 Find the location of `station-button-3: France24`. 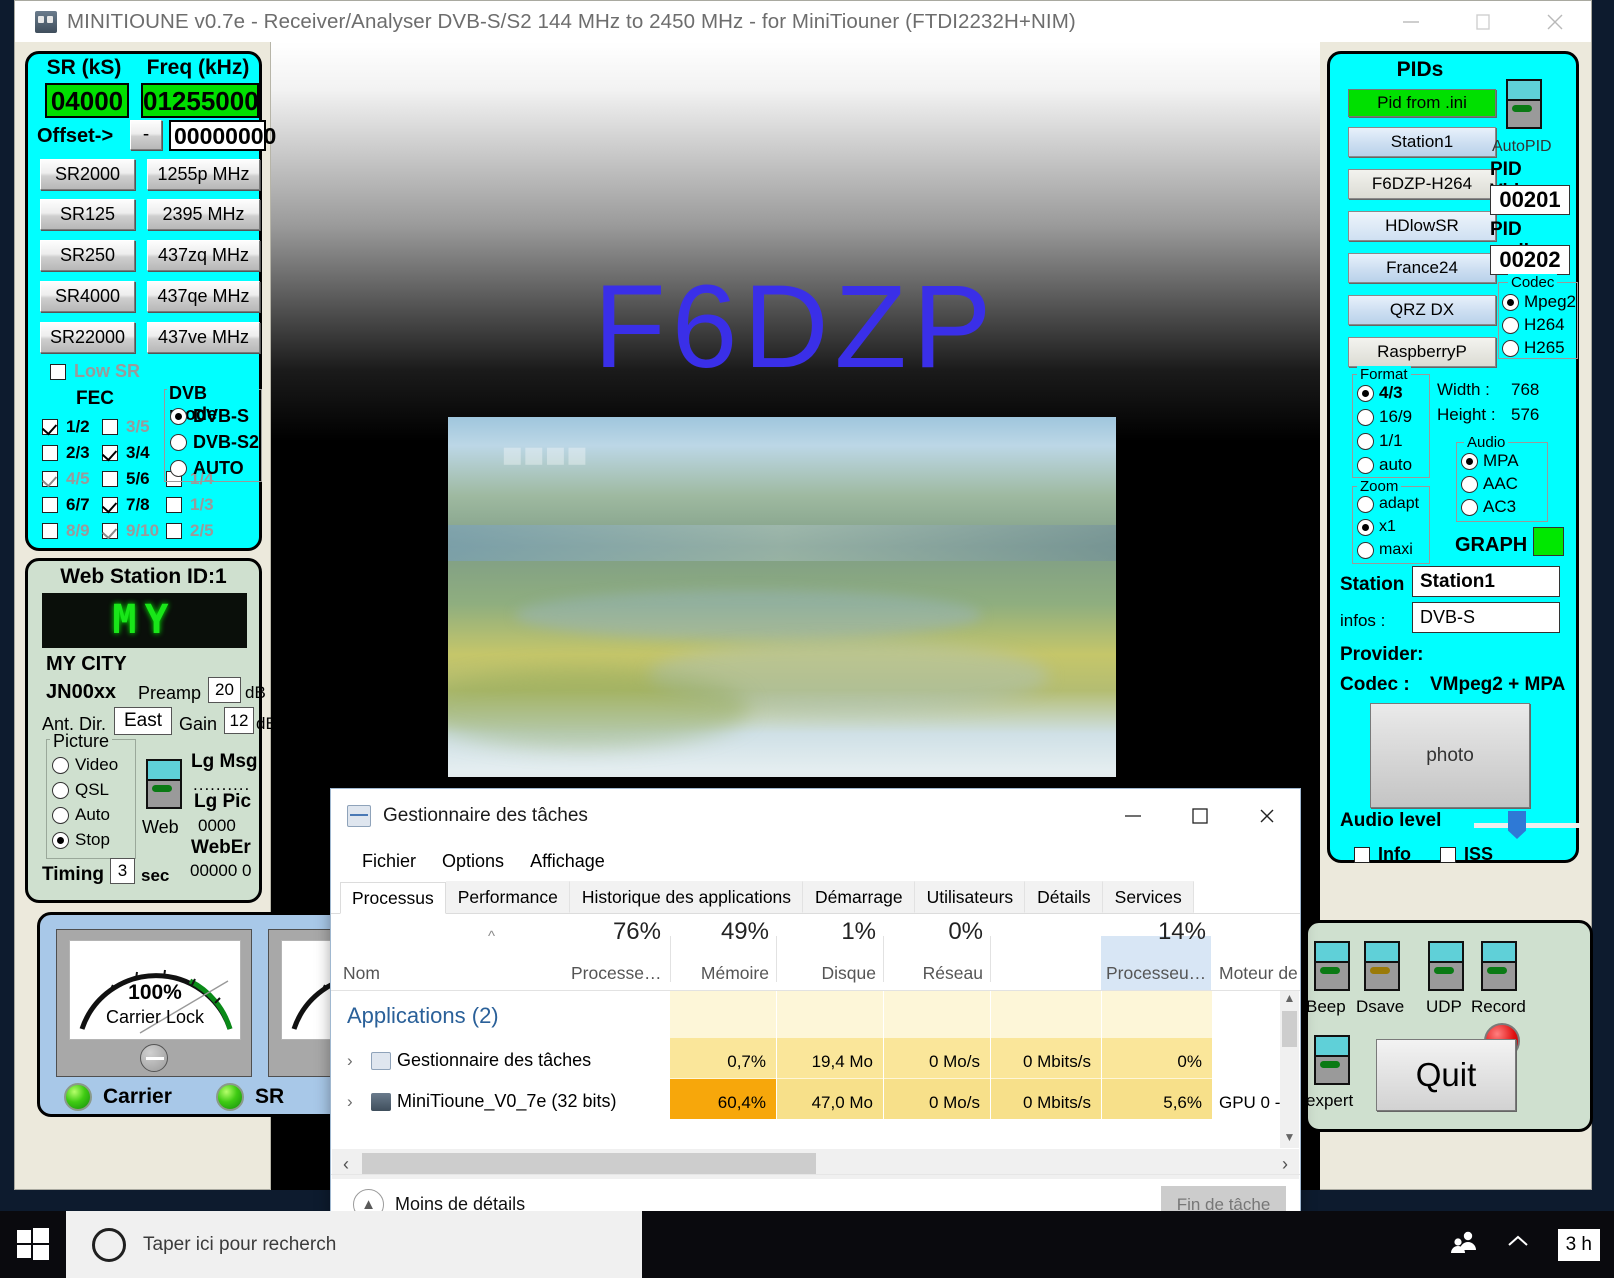

station-button-3: France24 is located at coordinates (1422, 268).